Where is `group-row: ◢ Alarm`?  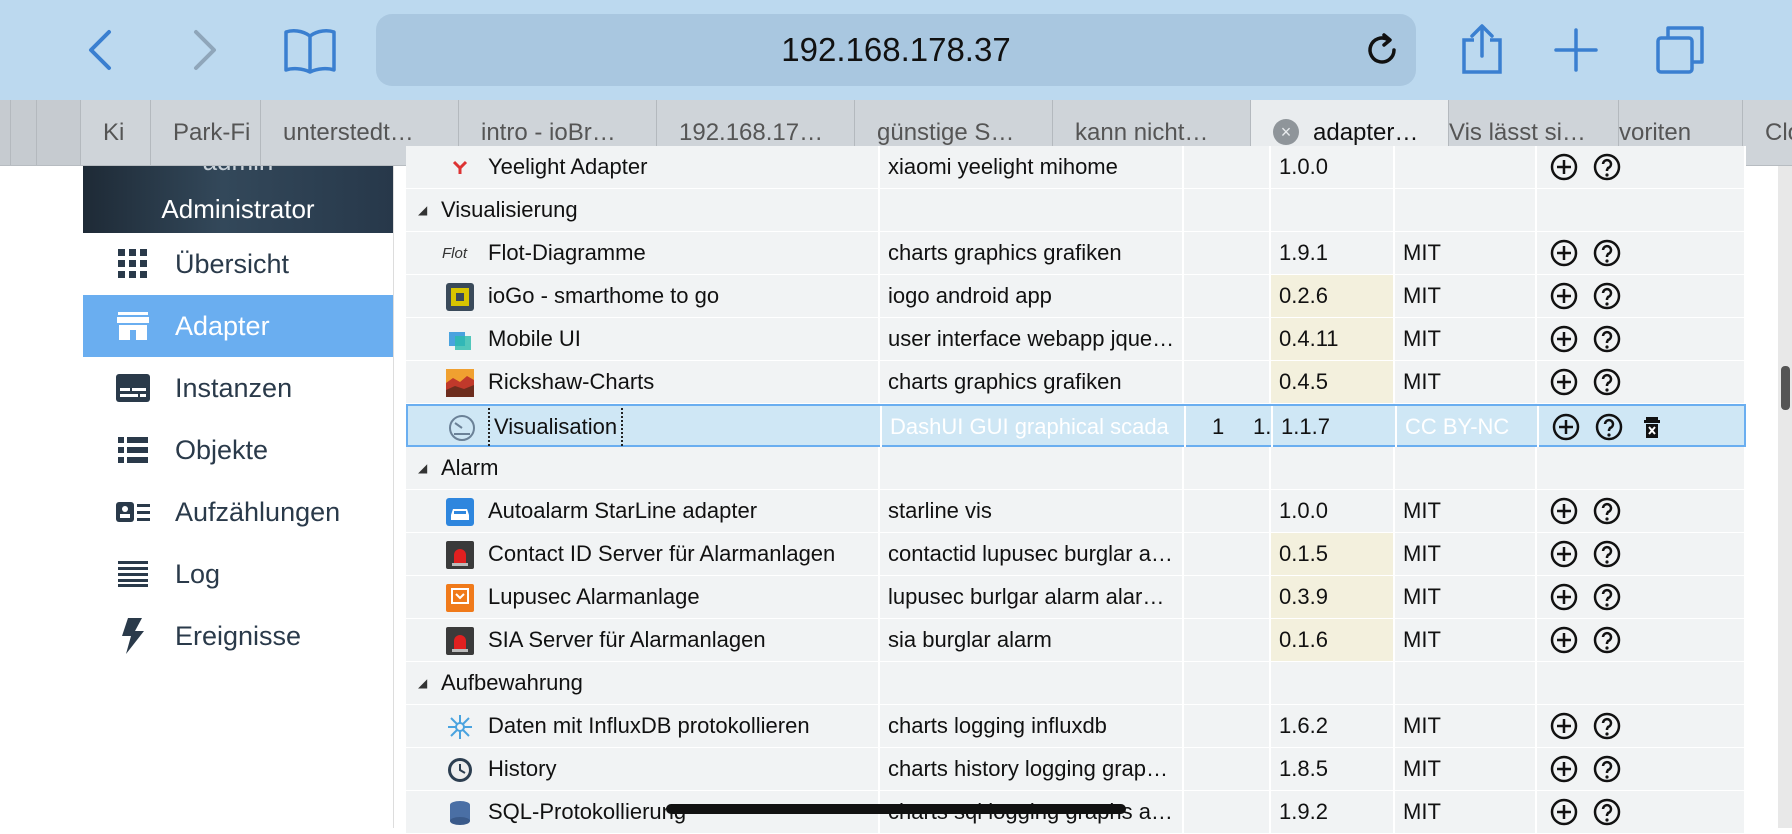
group-row: ◢ Alarm is located at coordinates (1076, 468).